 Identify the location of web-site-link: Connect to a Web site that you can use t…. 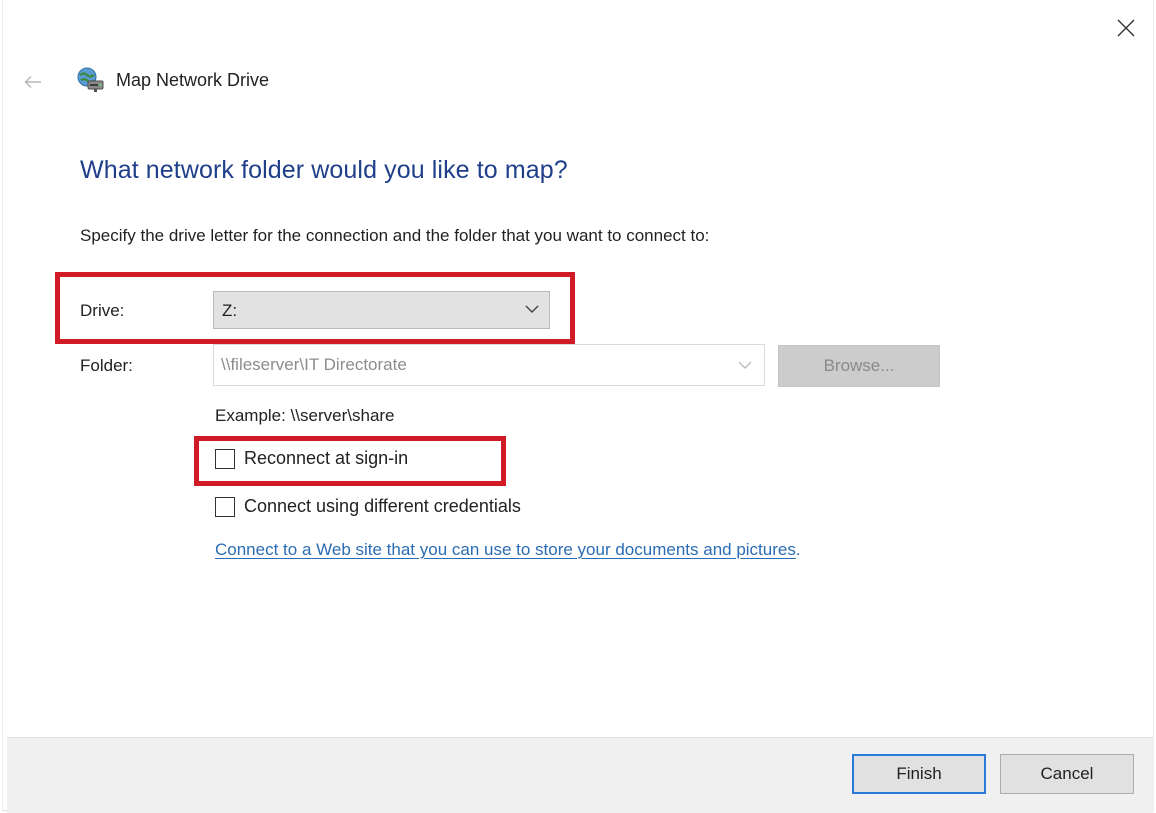
(505, 549).